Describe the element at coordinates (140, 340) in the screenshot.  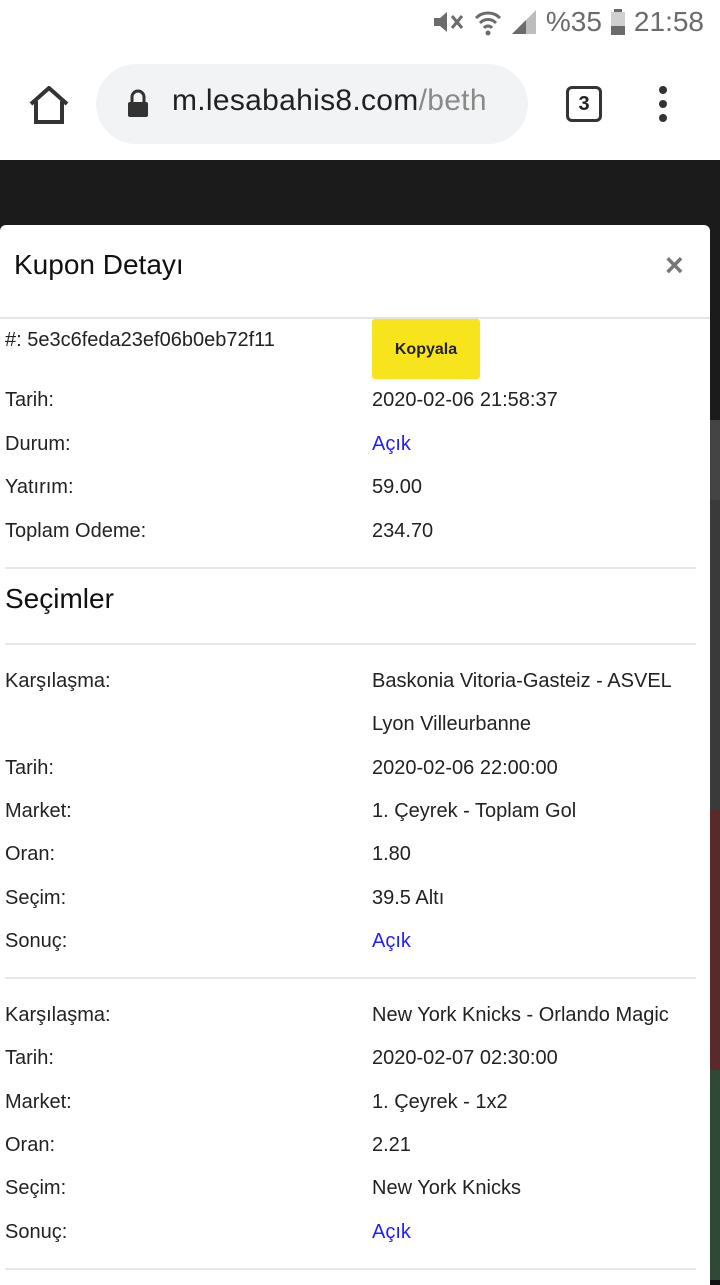
I see `coupon-id: #: 5e3c6feda23ef06b0eb72f11` at that location.